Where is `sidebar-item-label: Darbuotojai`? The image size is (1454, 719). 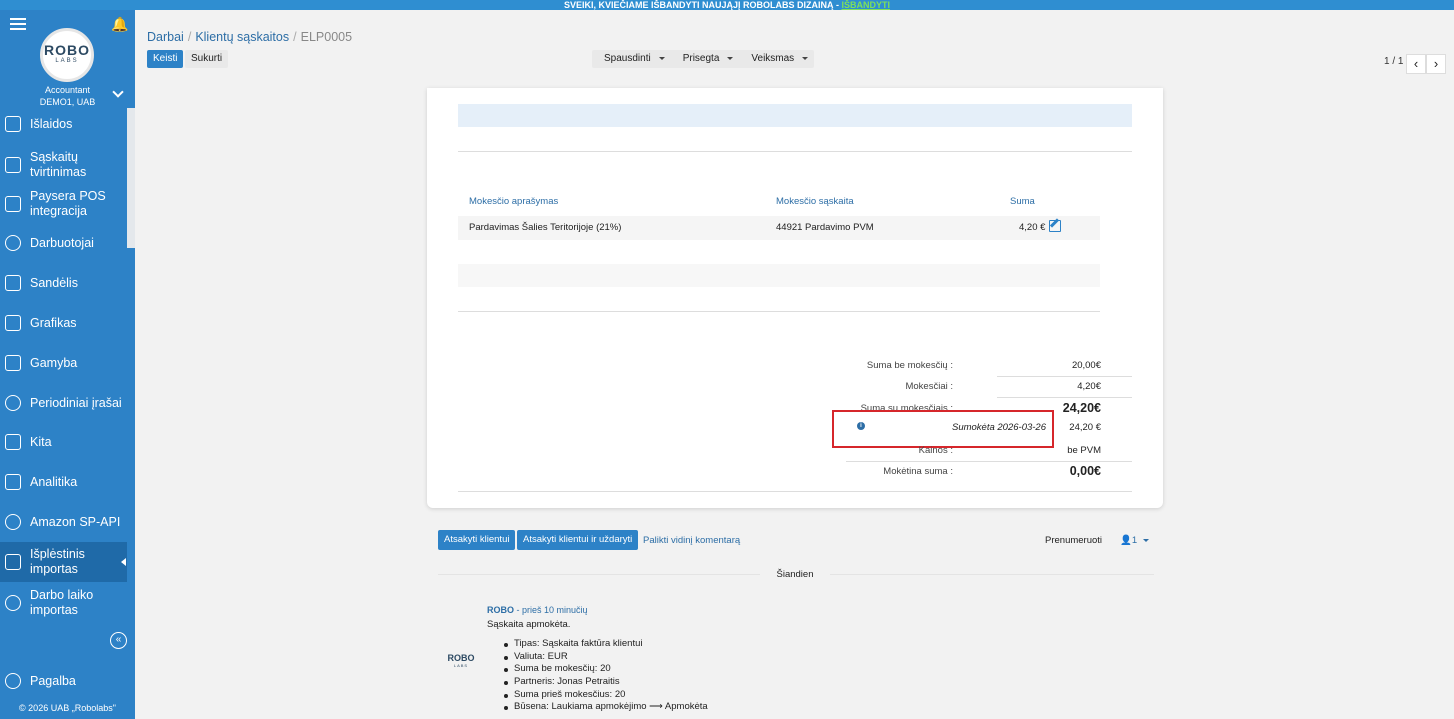
sidebar-item-label: Darbuotojai is located at coordinates (62, 242).